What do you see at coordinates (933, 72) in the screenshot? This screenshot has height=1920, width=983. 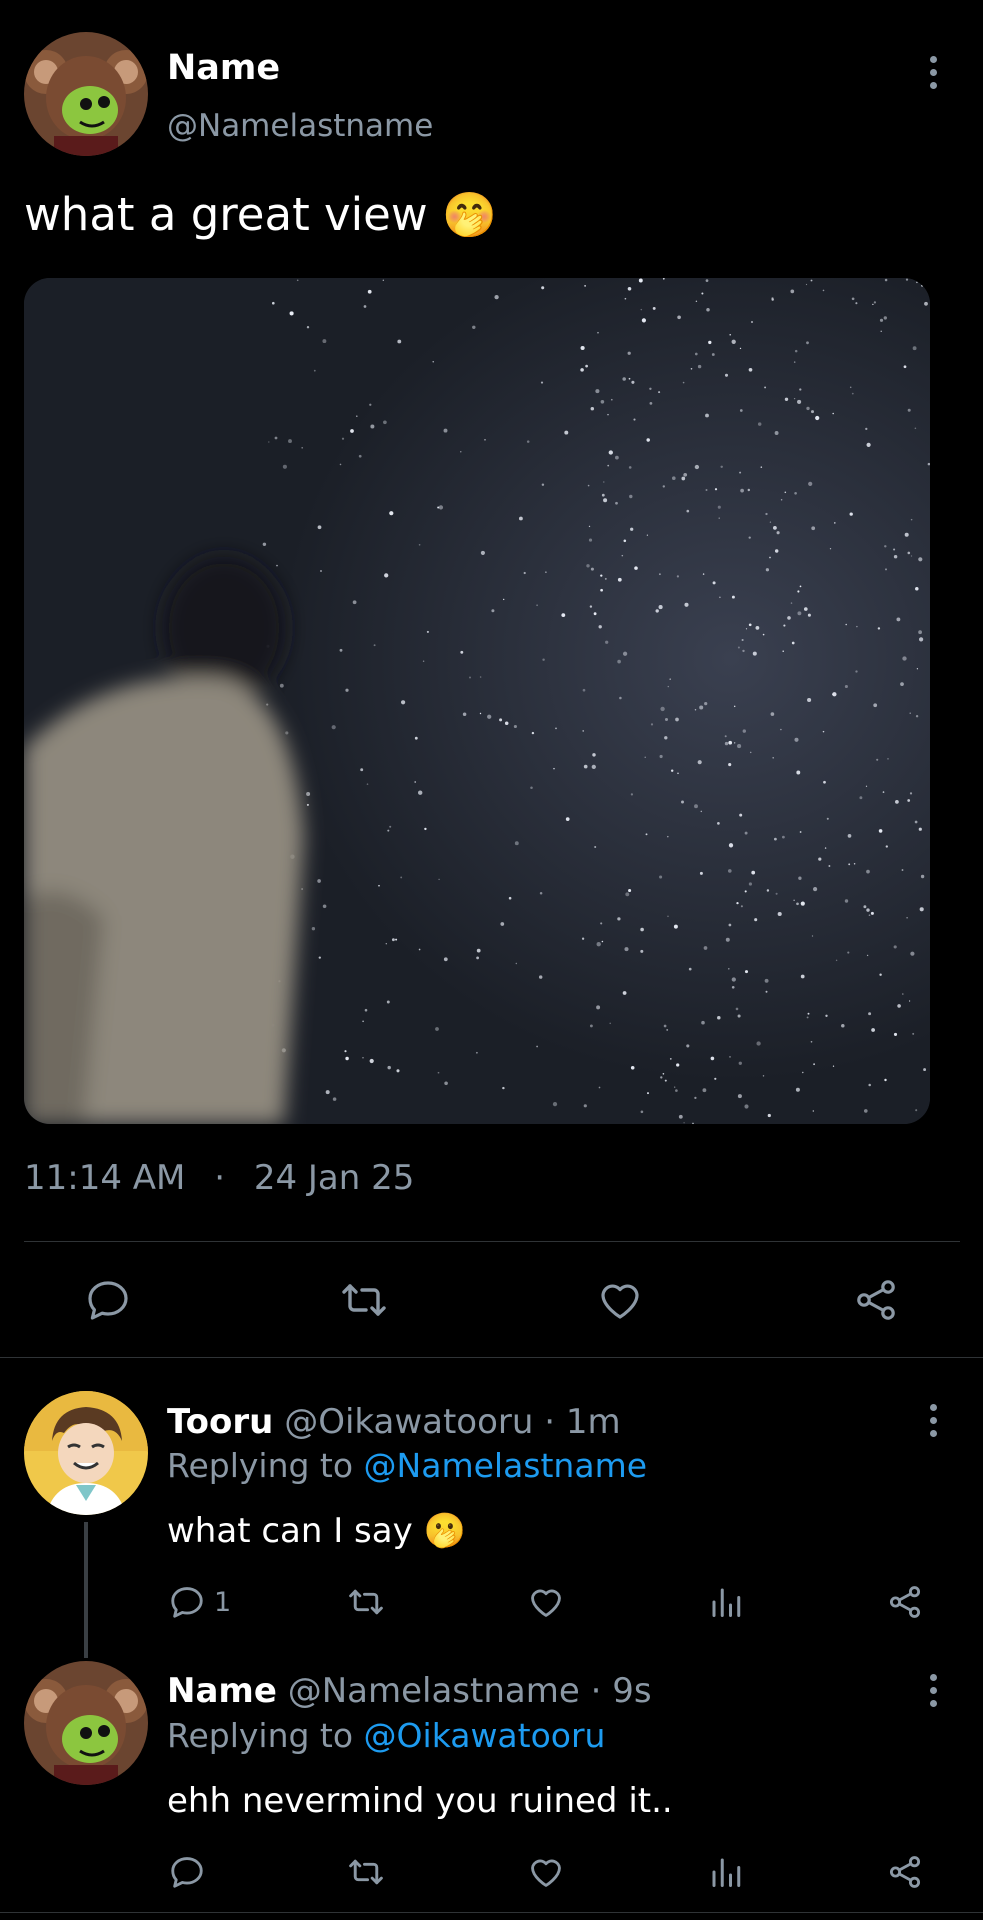 I see `more-options-button` at bounding box center [933, 72].